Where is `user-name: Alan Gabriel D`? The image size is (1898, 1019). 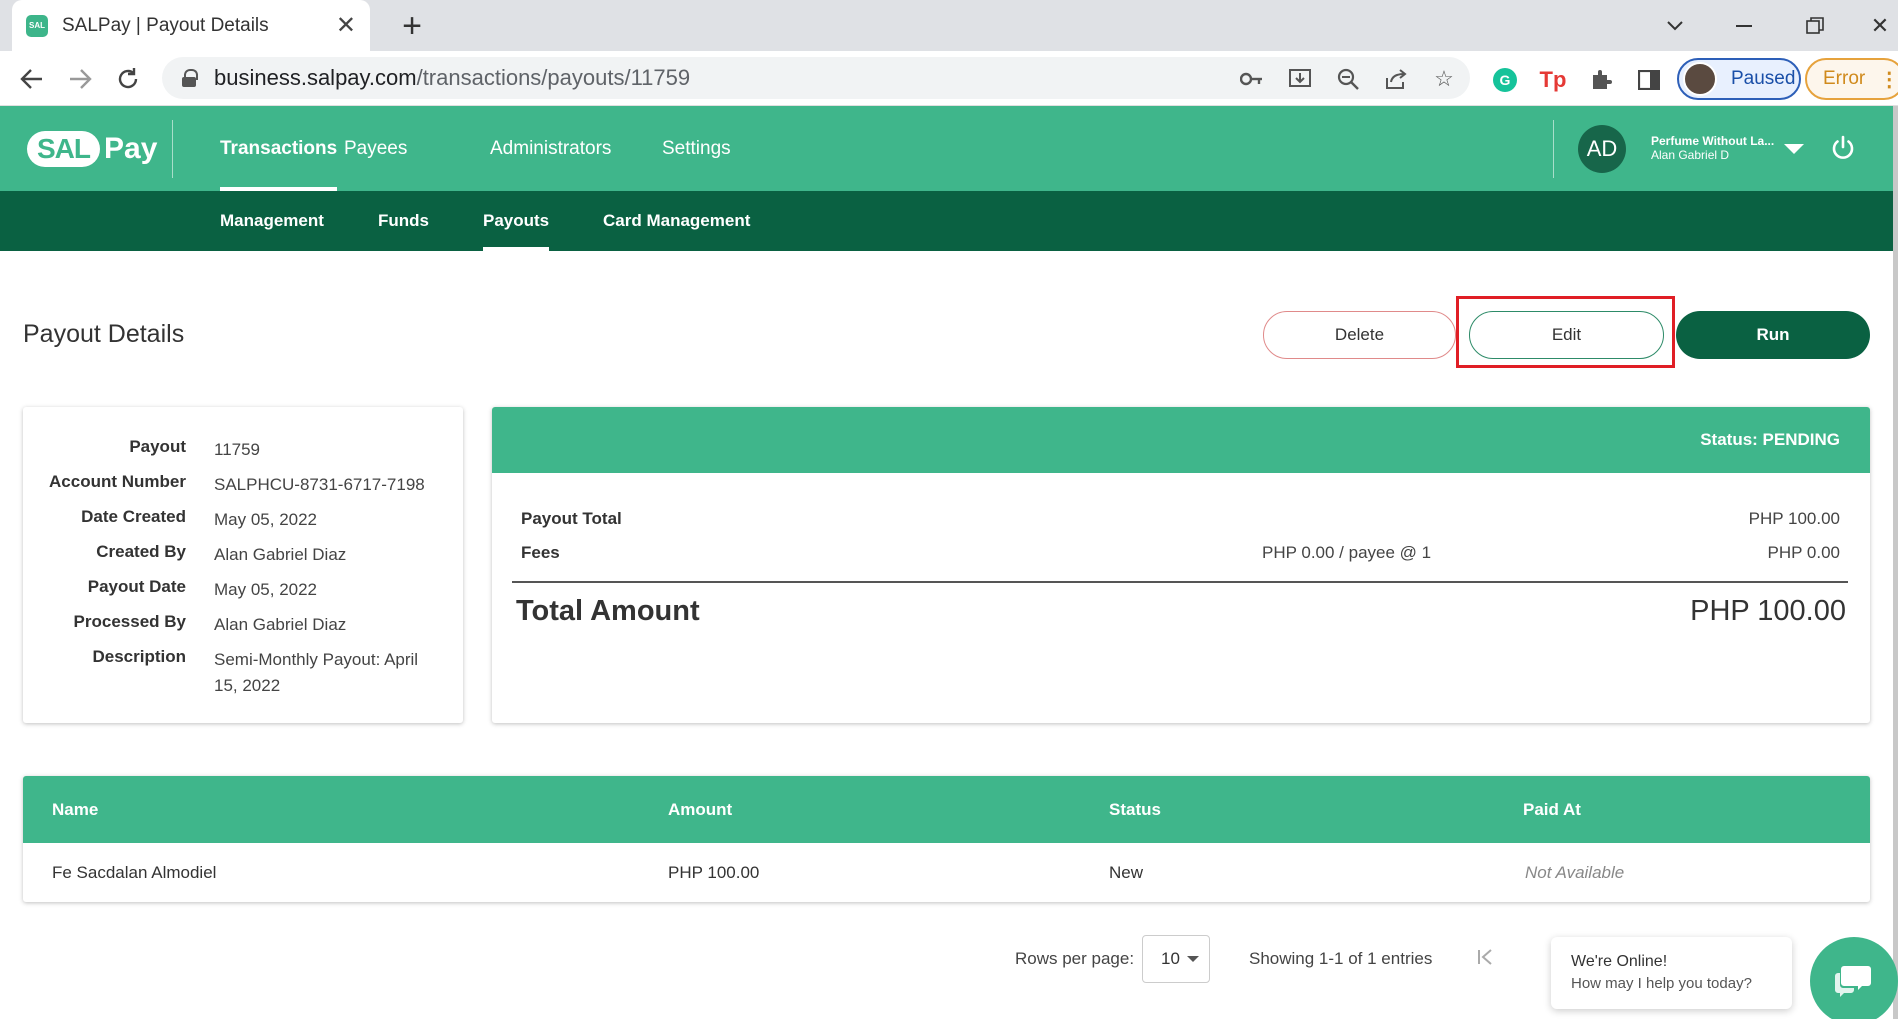
user-name: Alan Gabriel D is located at coordinates (1690, 155).